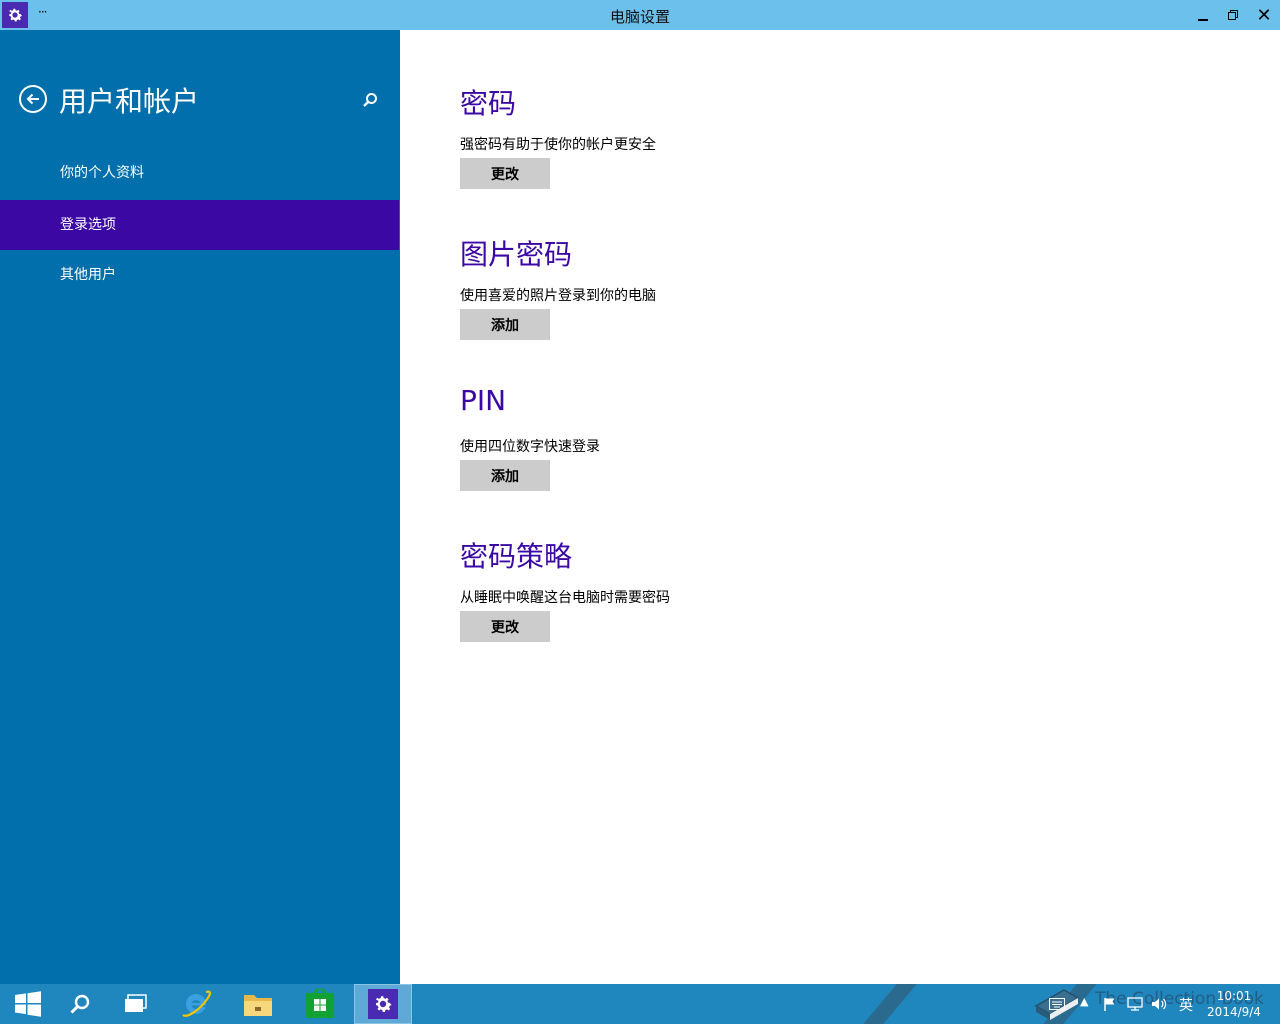  I want to click on search-button, so click(370, 100).